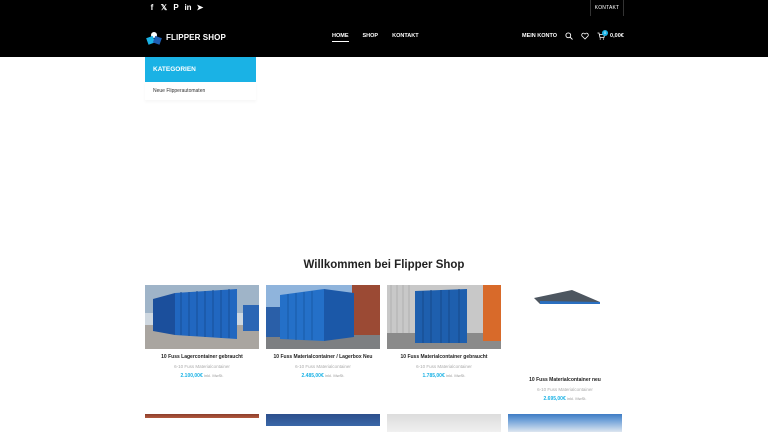 This screenshot has height=432, width=768. What do you see at coordinates (200, 8) in the screenshot?
I see `telegram-icon: ➤` at bounding box center [200, 8].